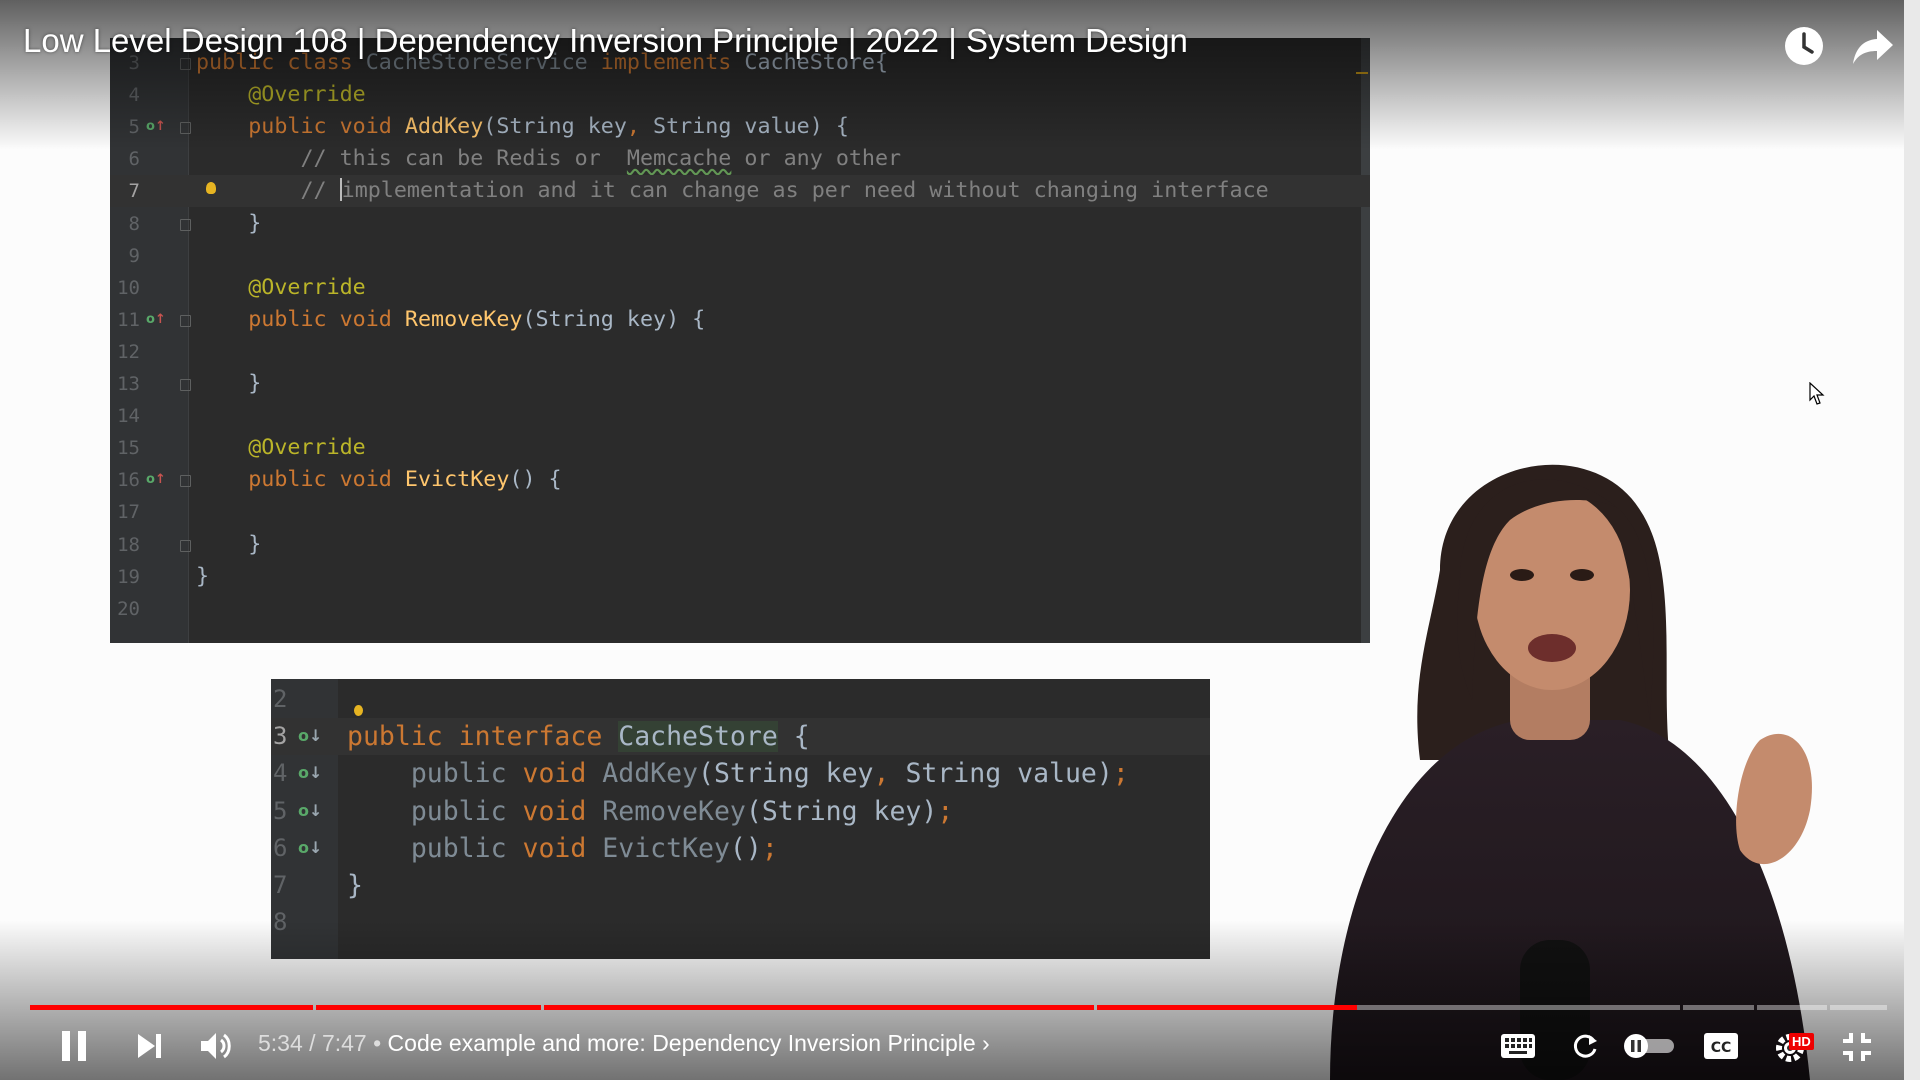  I want to click on share-arrow-icon, so click(1873, 46).